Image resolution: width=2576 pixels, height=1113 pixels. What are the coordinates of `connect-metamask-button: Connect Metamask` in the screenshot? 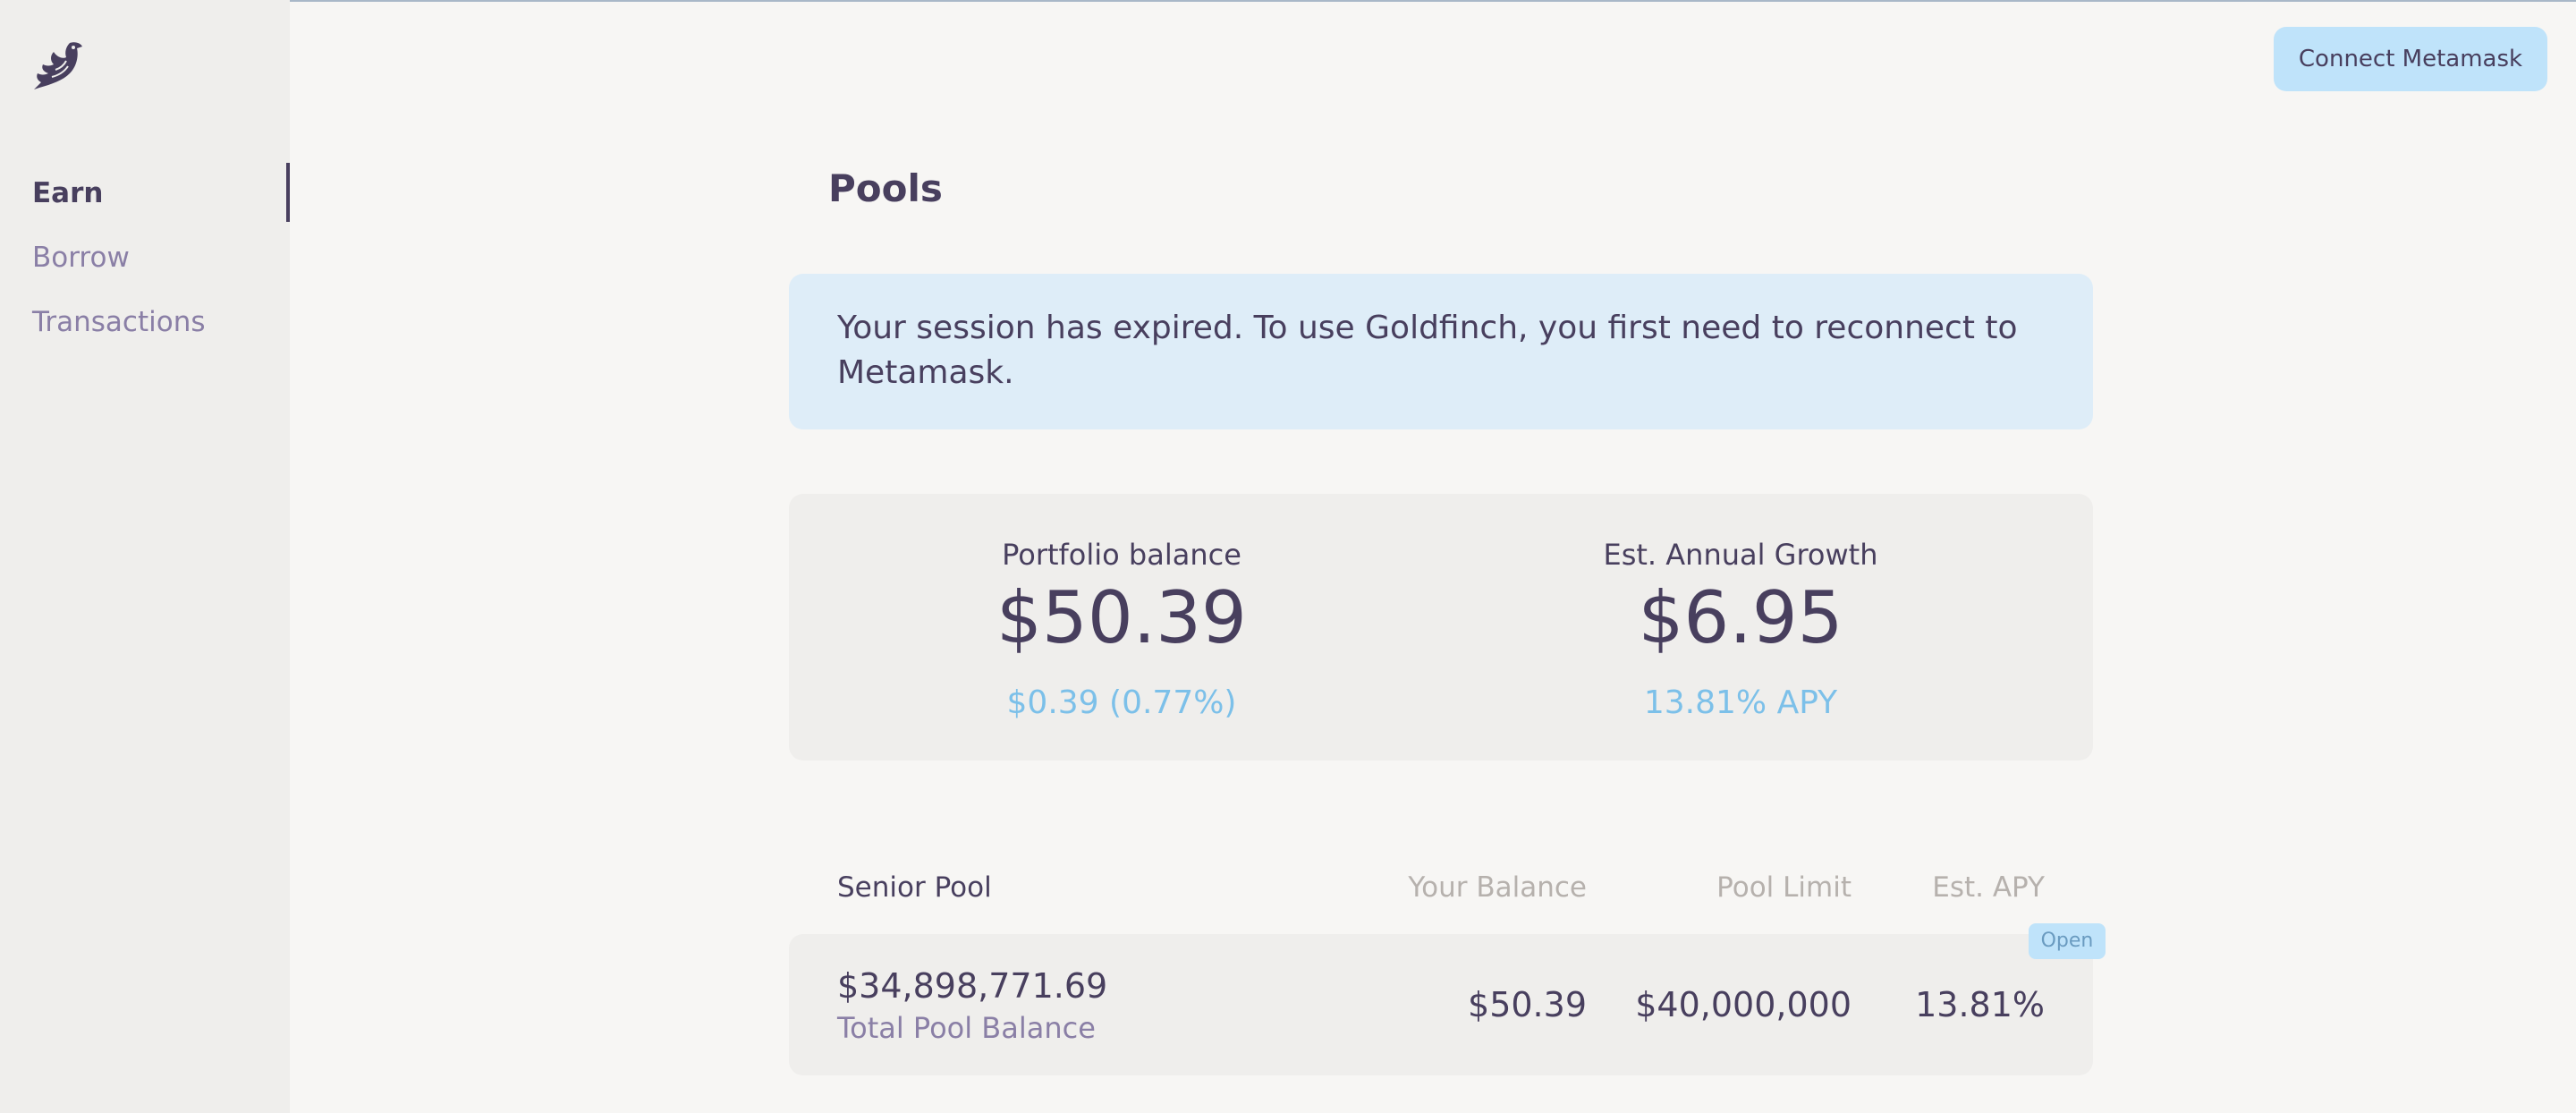 It's located at (2410, 59).